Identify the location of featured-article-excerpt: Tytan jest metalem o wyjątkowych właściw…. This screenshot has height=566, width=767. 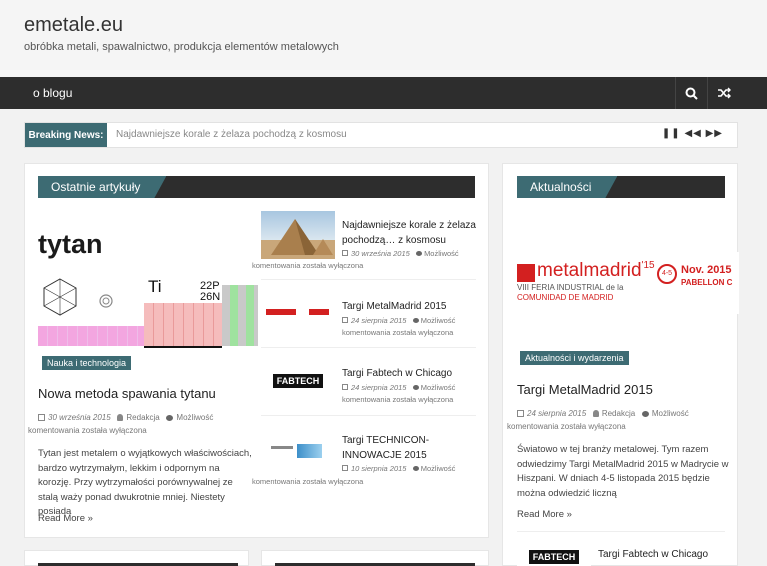
(145, 482).